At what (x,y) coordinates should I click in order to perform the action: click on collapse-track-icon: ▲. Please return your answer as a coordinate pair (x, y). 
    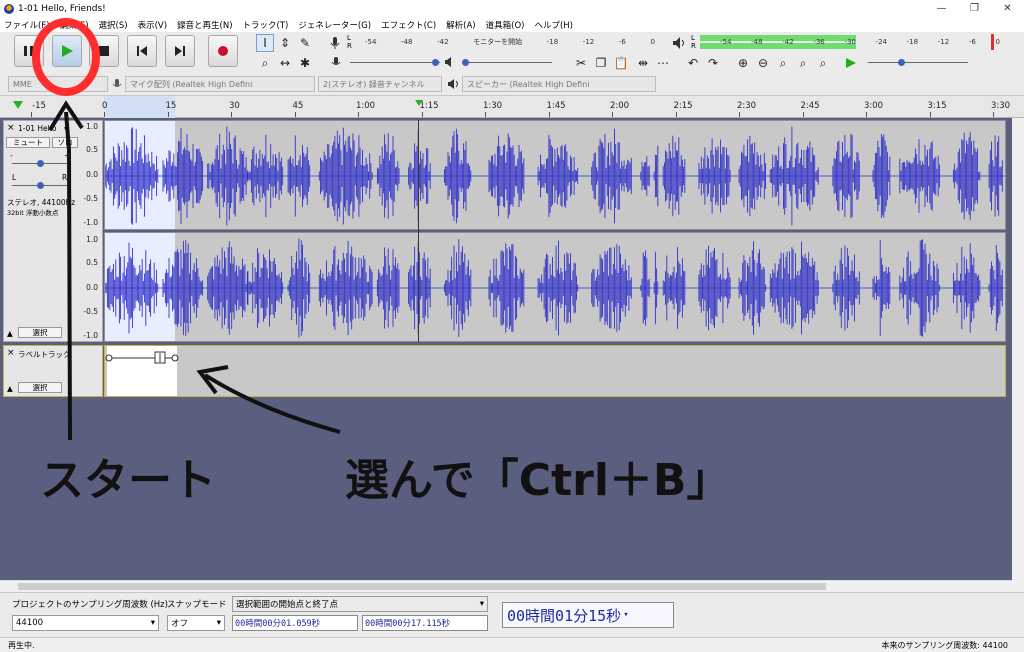
    Looking at the image, I should click on (10, 333).